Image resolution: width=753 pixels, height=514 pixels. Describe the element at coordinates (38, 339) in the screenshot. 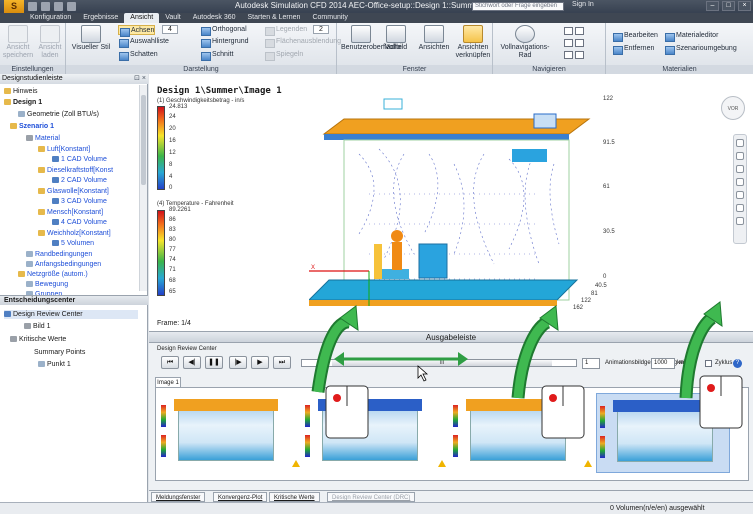

I see `tree-item-kritische-werte: Kritische Werte` at that location.